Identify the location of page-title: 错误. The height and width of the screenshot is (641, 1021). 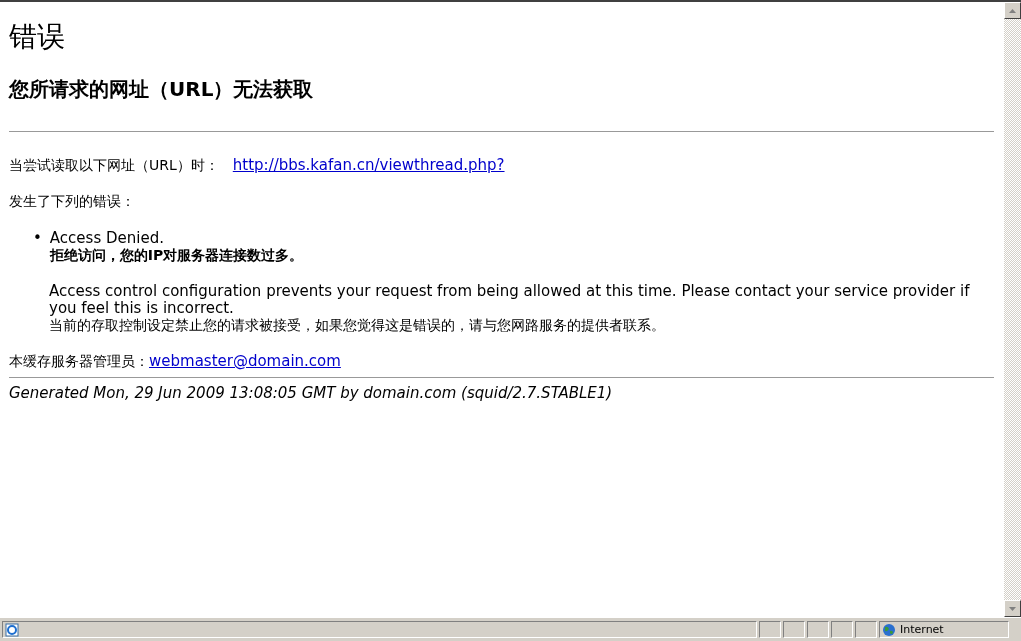
(37, 37).